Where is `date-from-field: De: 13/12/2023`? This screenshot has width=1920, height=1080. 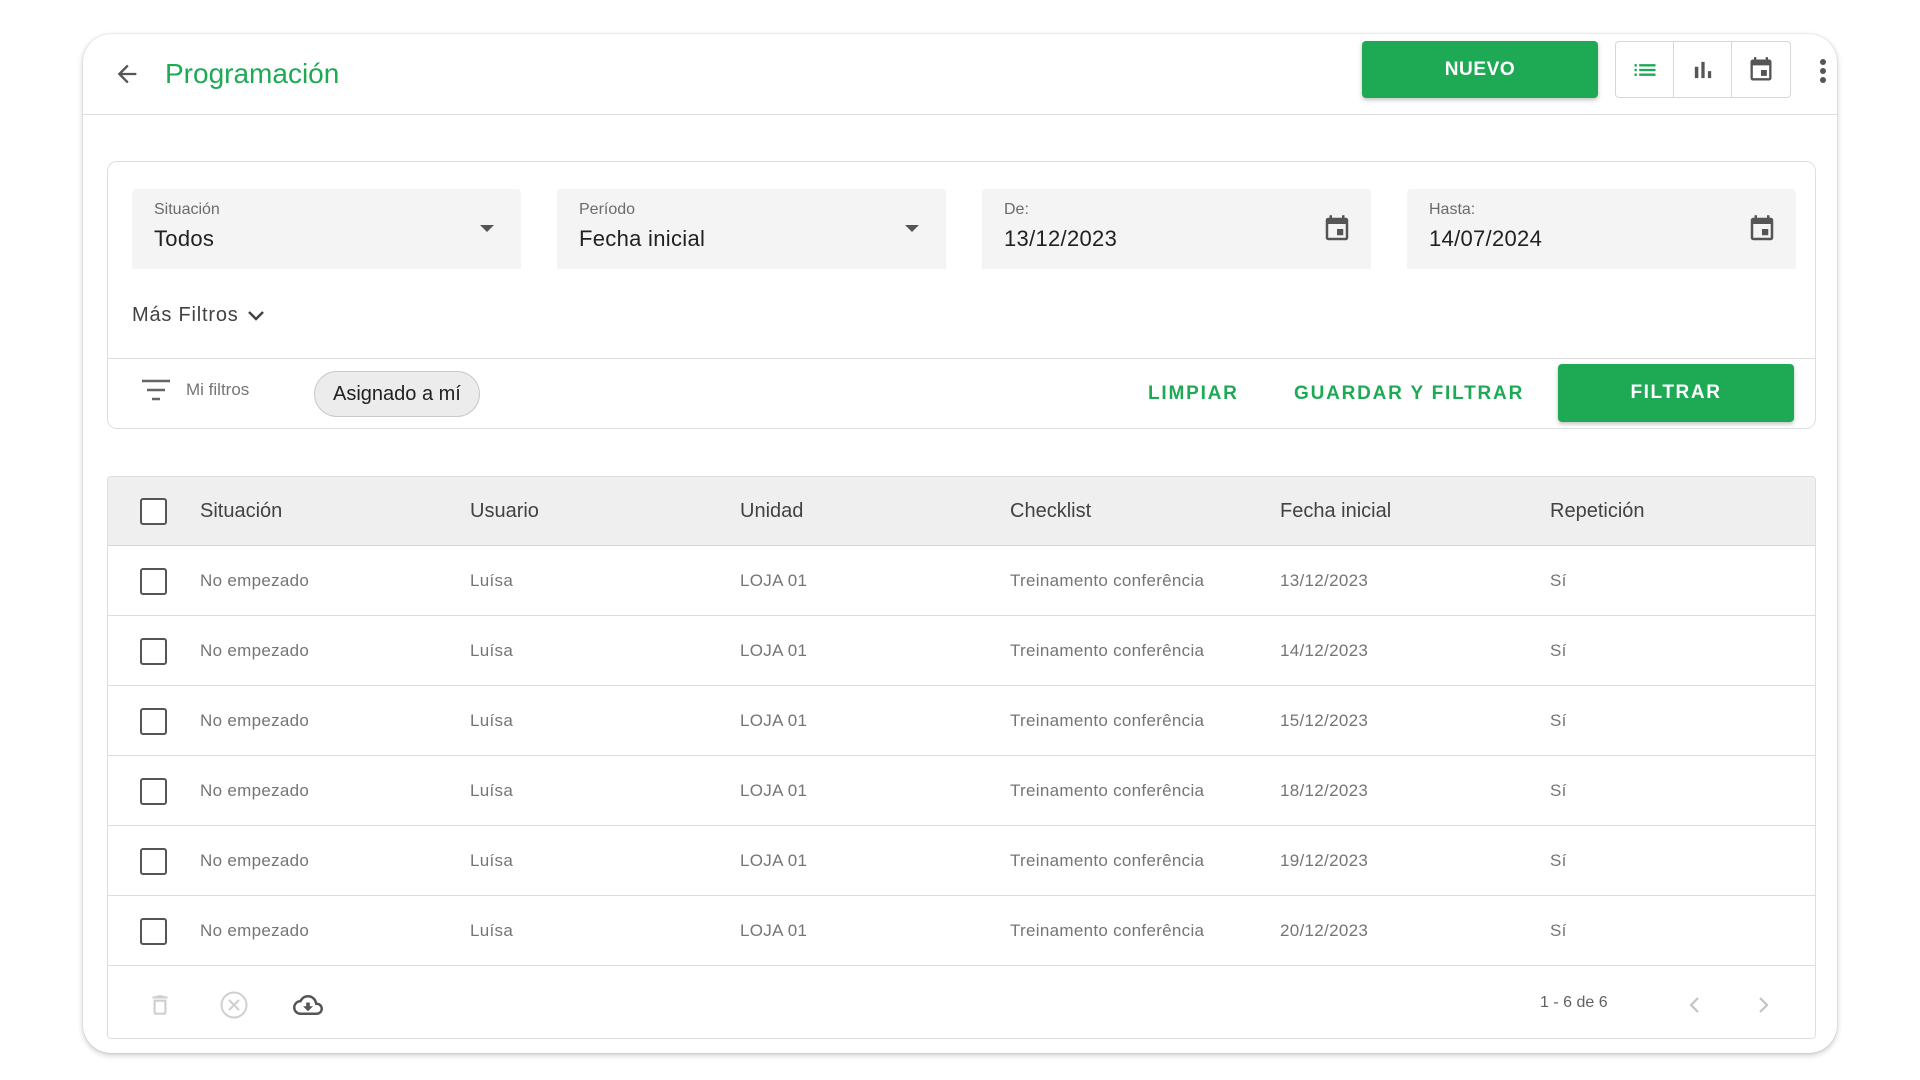 date-from-field: De: 13/12/2023 is located at coordinates (1176, 229).